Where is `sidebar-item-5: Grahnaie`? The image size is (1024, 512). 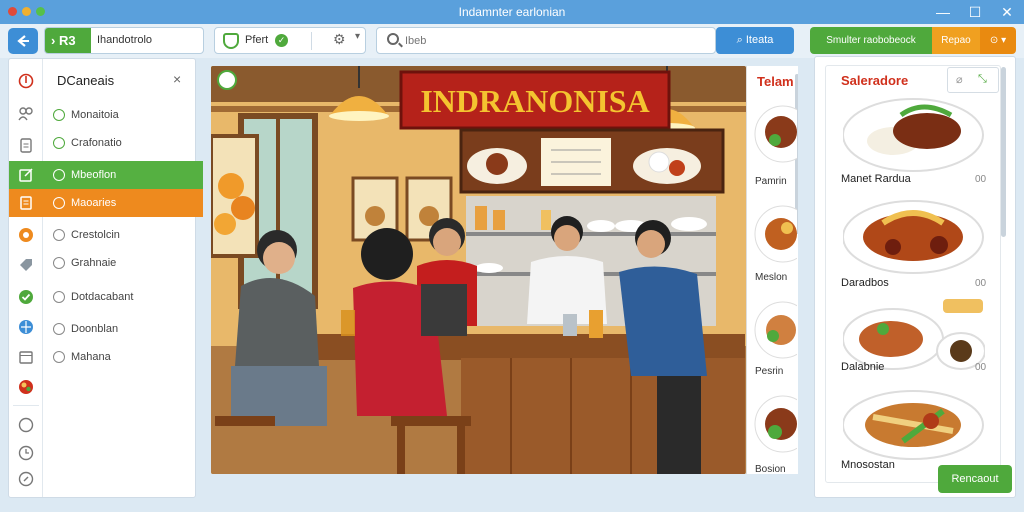
sidebar-item-5: Grahnaie is located at coordinates (123, 263).